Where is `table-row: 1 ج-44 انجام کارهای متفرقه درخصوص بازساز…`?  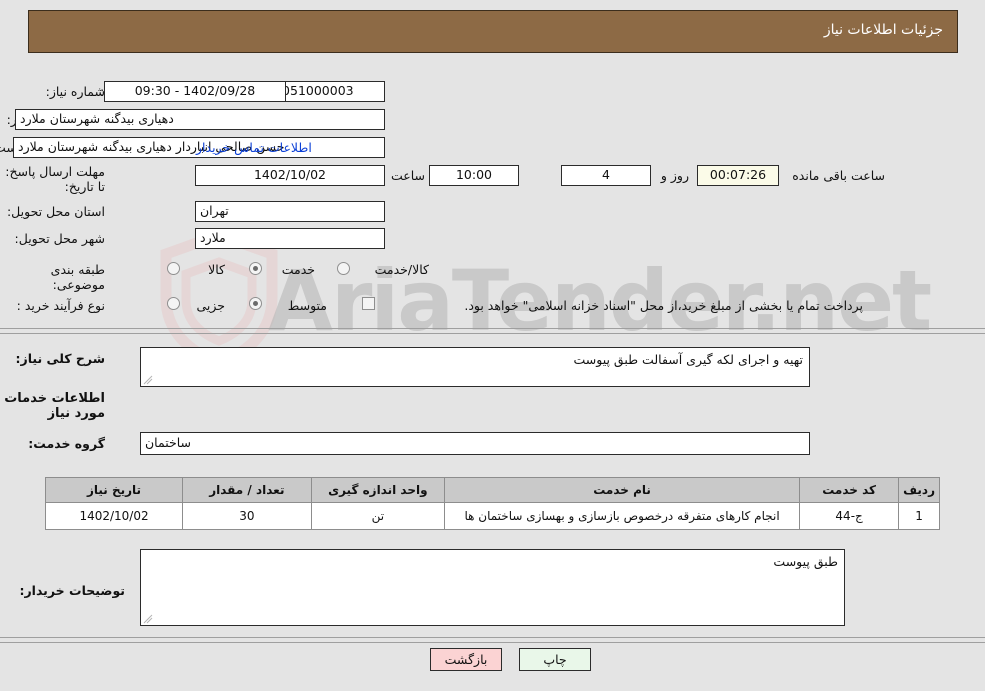 table-row: 1 ج-44 انجام کارهای متفرقه درخصوص بازساز… is located at coordinates (492, 516).